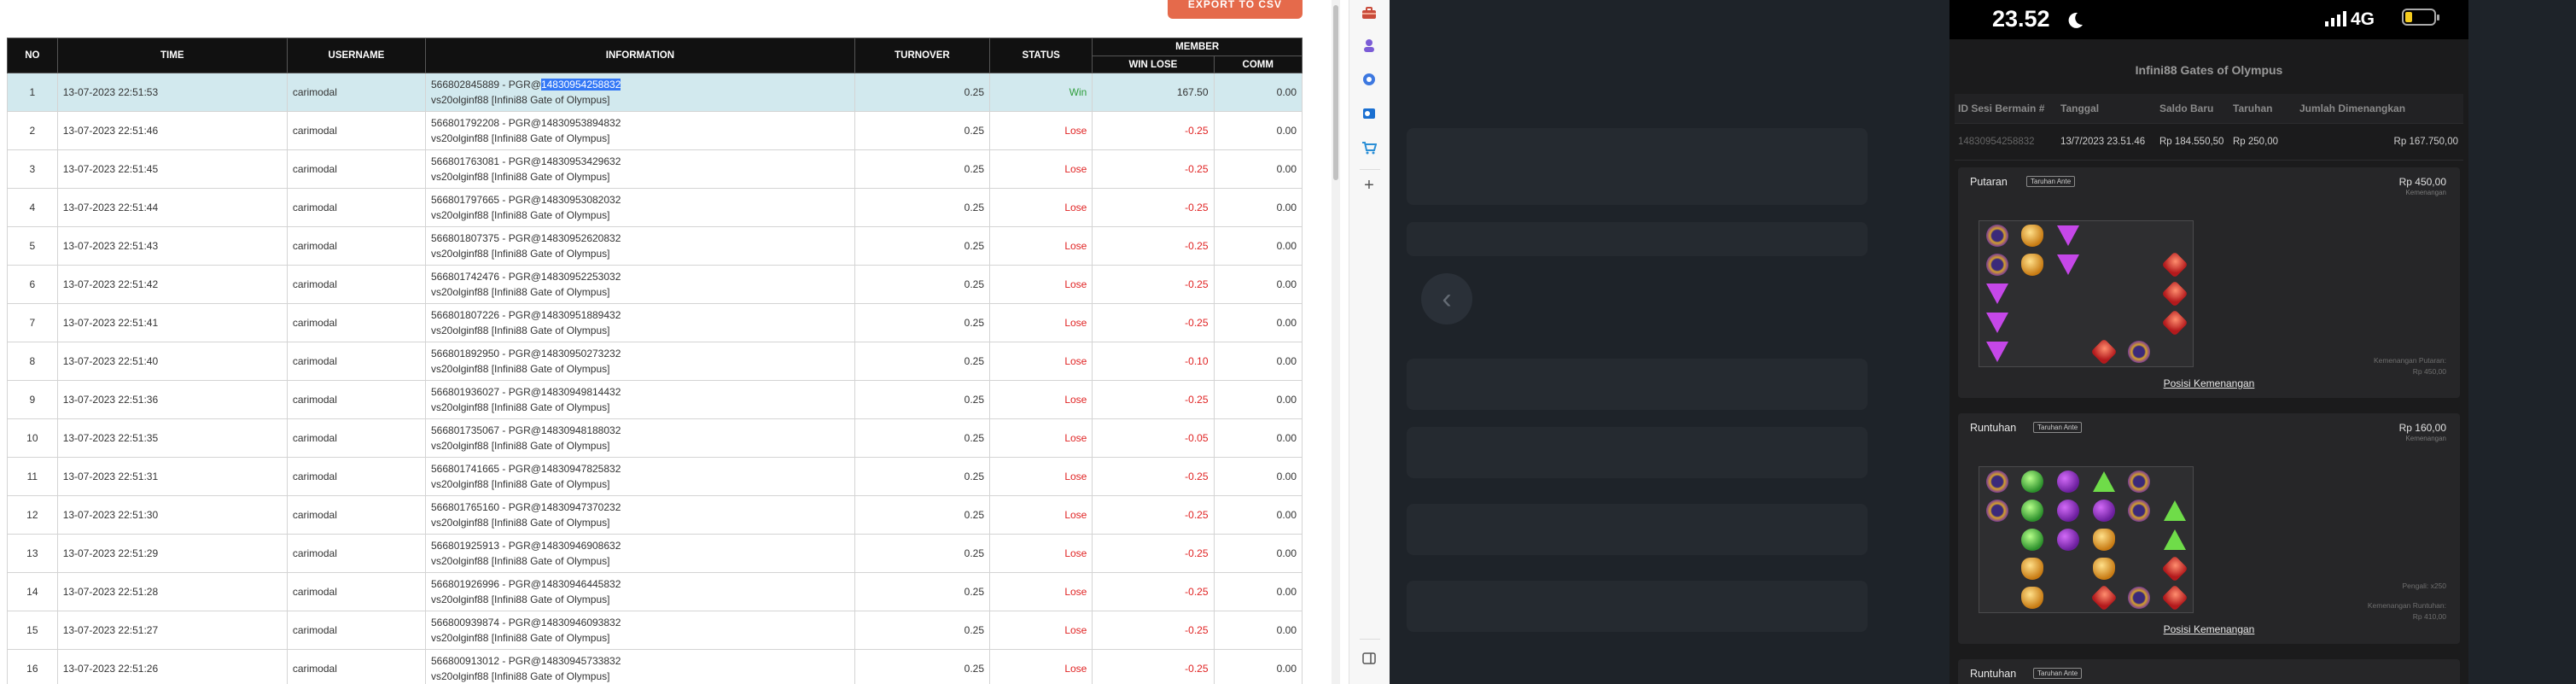  What do you see at coordinates (1258, 64) in the screenshot?
I see `header-comm: COMM` at bounding box center [1258, 64].